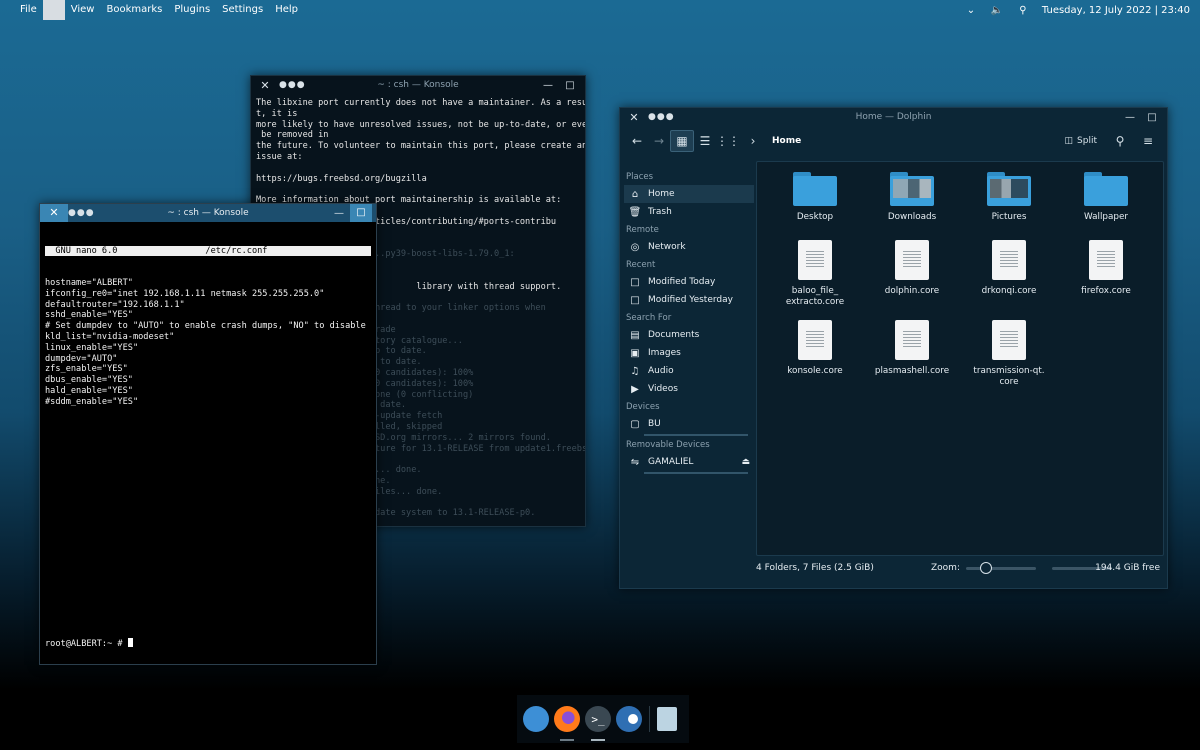 Image resolution: width=1200 pixels, height=750 pixels. What do you see at coordinates (598, 723) in the screenshot?
I see `terminal-icon: >_` at bounding box center [598, 723].